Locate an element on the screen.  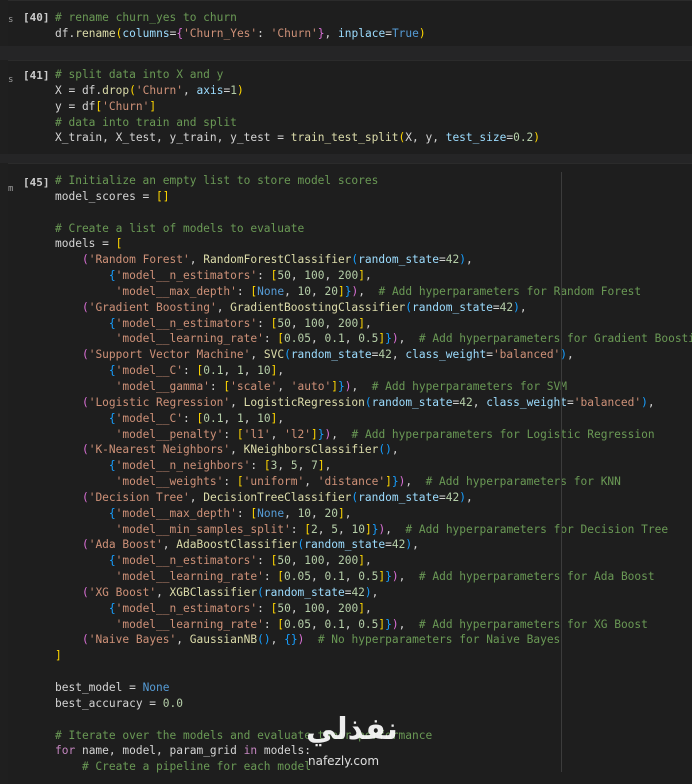
code-token: in is located at coordinates (250, 751).